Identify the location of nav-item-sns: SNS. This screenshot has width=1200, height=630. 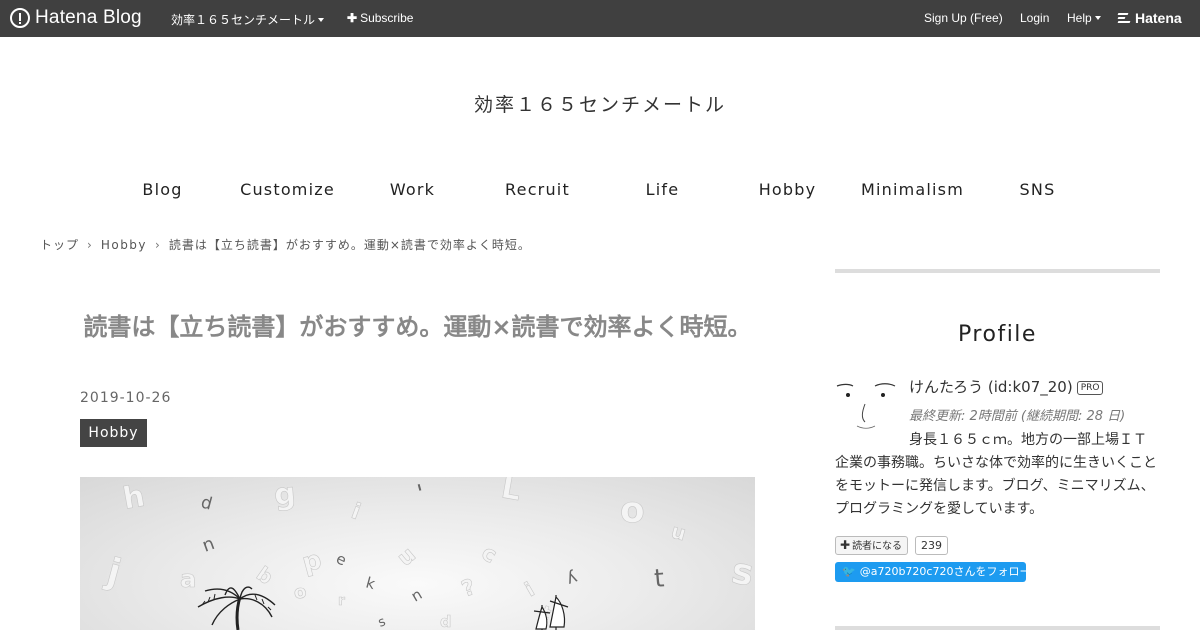
(1037, 192).